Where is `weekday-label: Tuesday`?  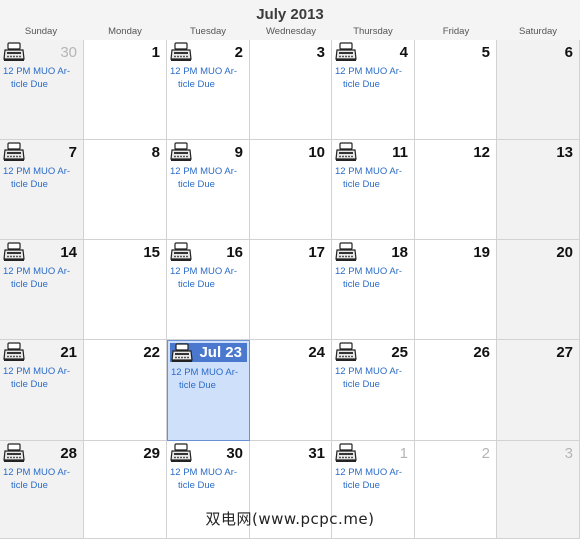 weekday-label: Tuesday is located at coordinates (208, 31).